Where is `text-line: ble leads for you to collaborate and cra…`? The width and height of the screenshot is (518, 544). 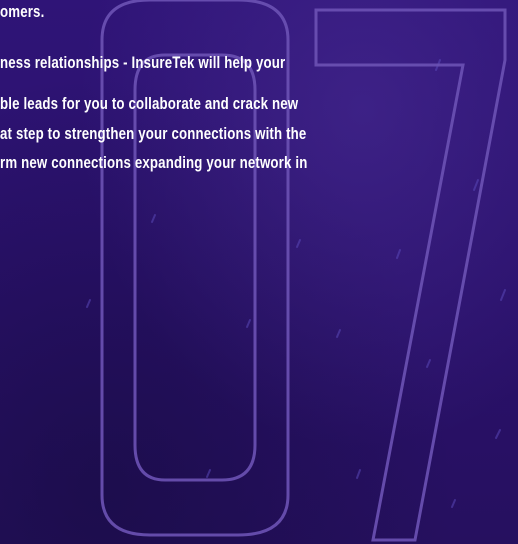
text-line: ble leads for you to collaborate and cra… is located at coordinates (149, 103).